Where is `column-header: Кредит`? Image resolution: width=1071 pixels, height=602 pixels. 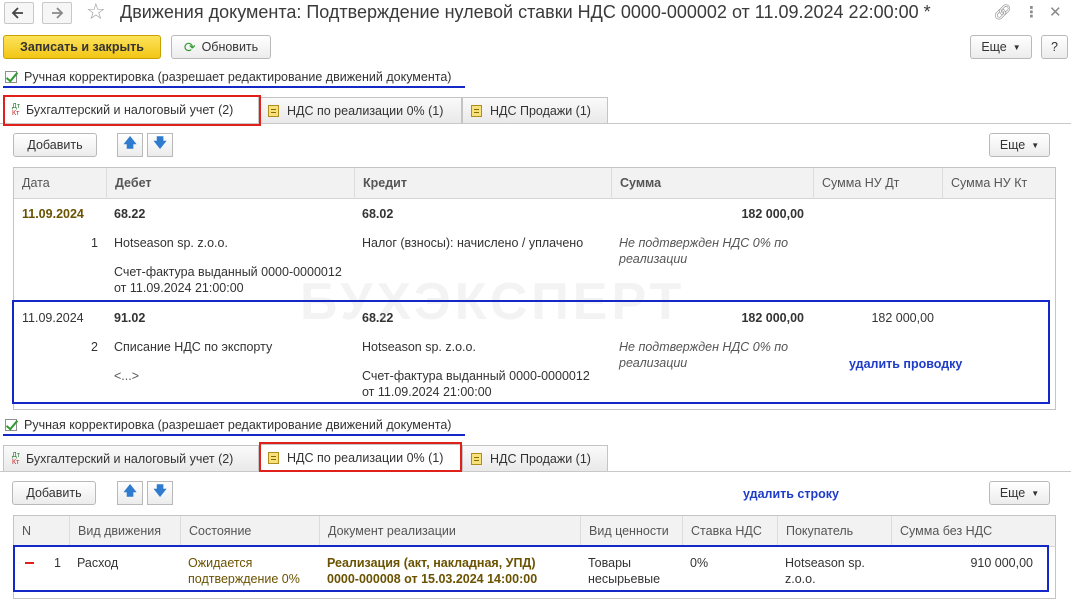 column-header: Кредит is located at coordinates (482, 183).